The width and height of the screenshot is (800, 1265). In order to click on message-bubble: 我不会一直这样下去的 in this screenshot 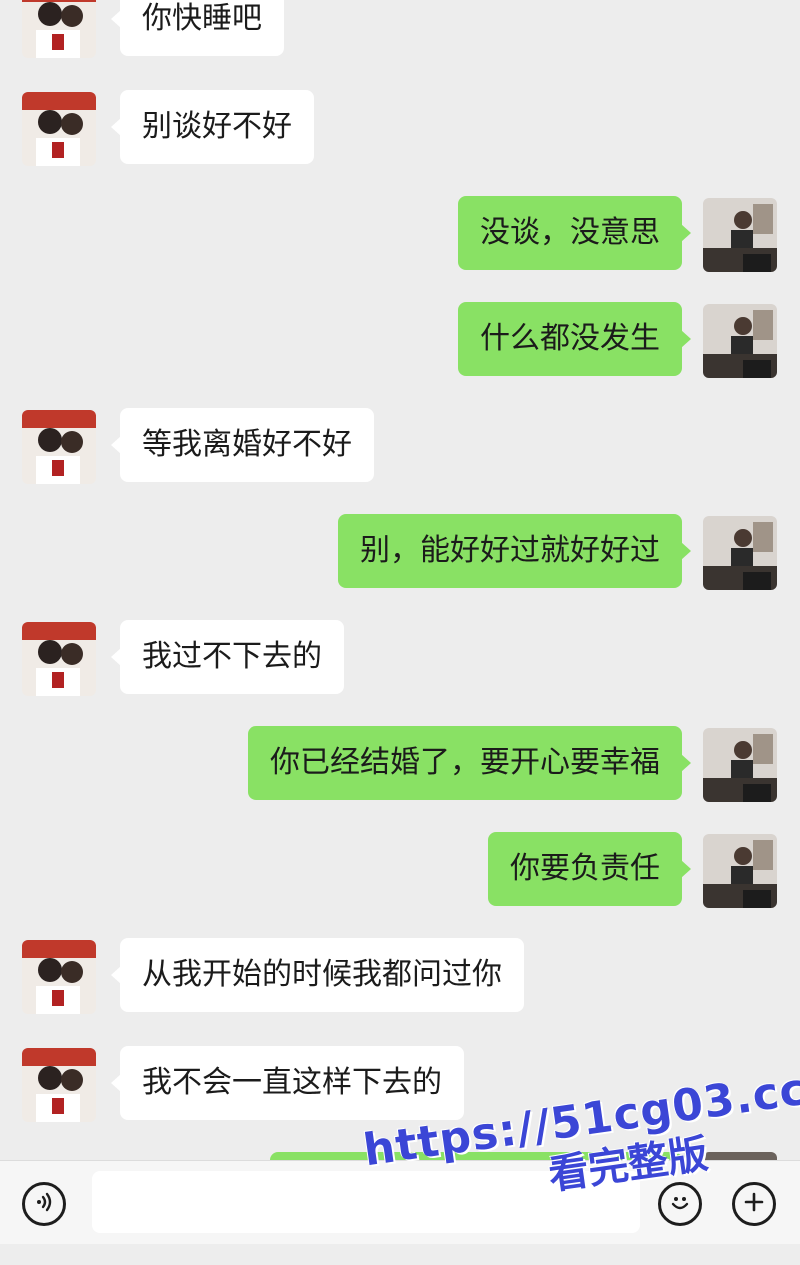, I will do `click(287, 1083)`.